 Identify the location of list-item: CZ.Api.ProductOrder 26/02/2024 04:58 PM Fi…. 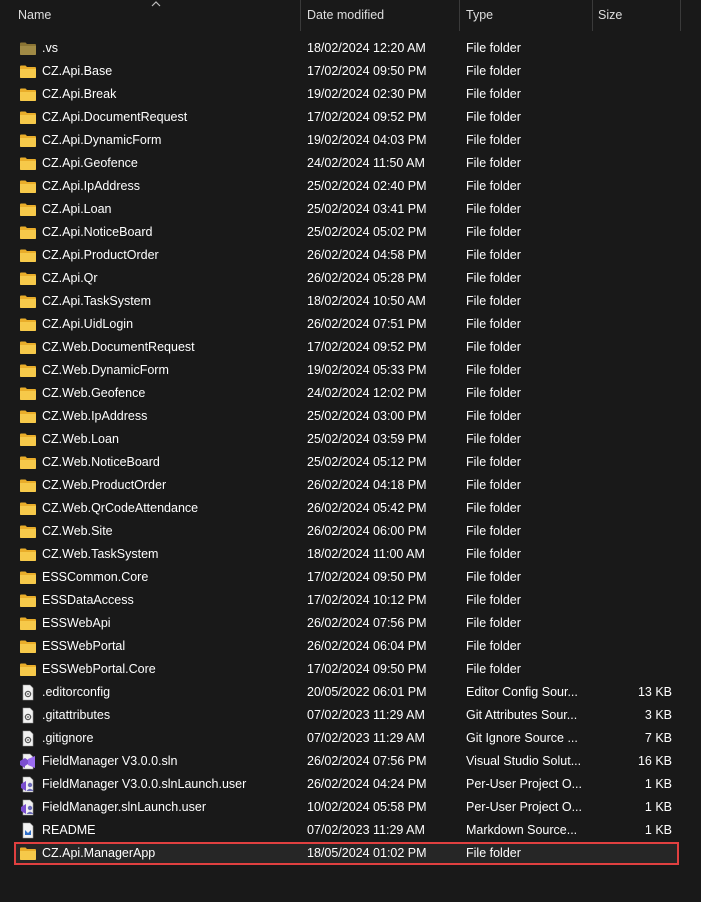
(350, 255).